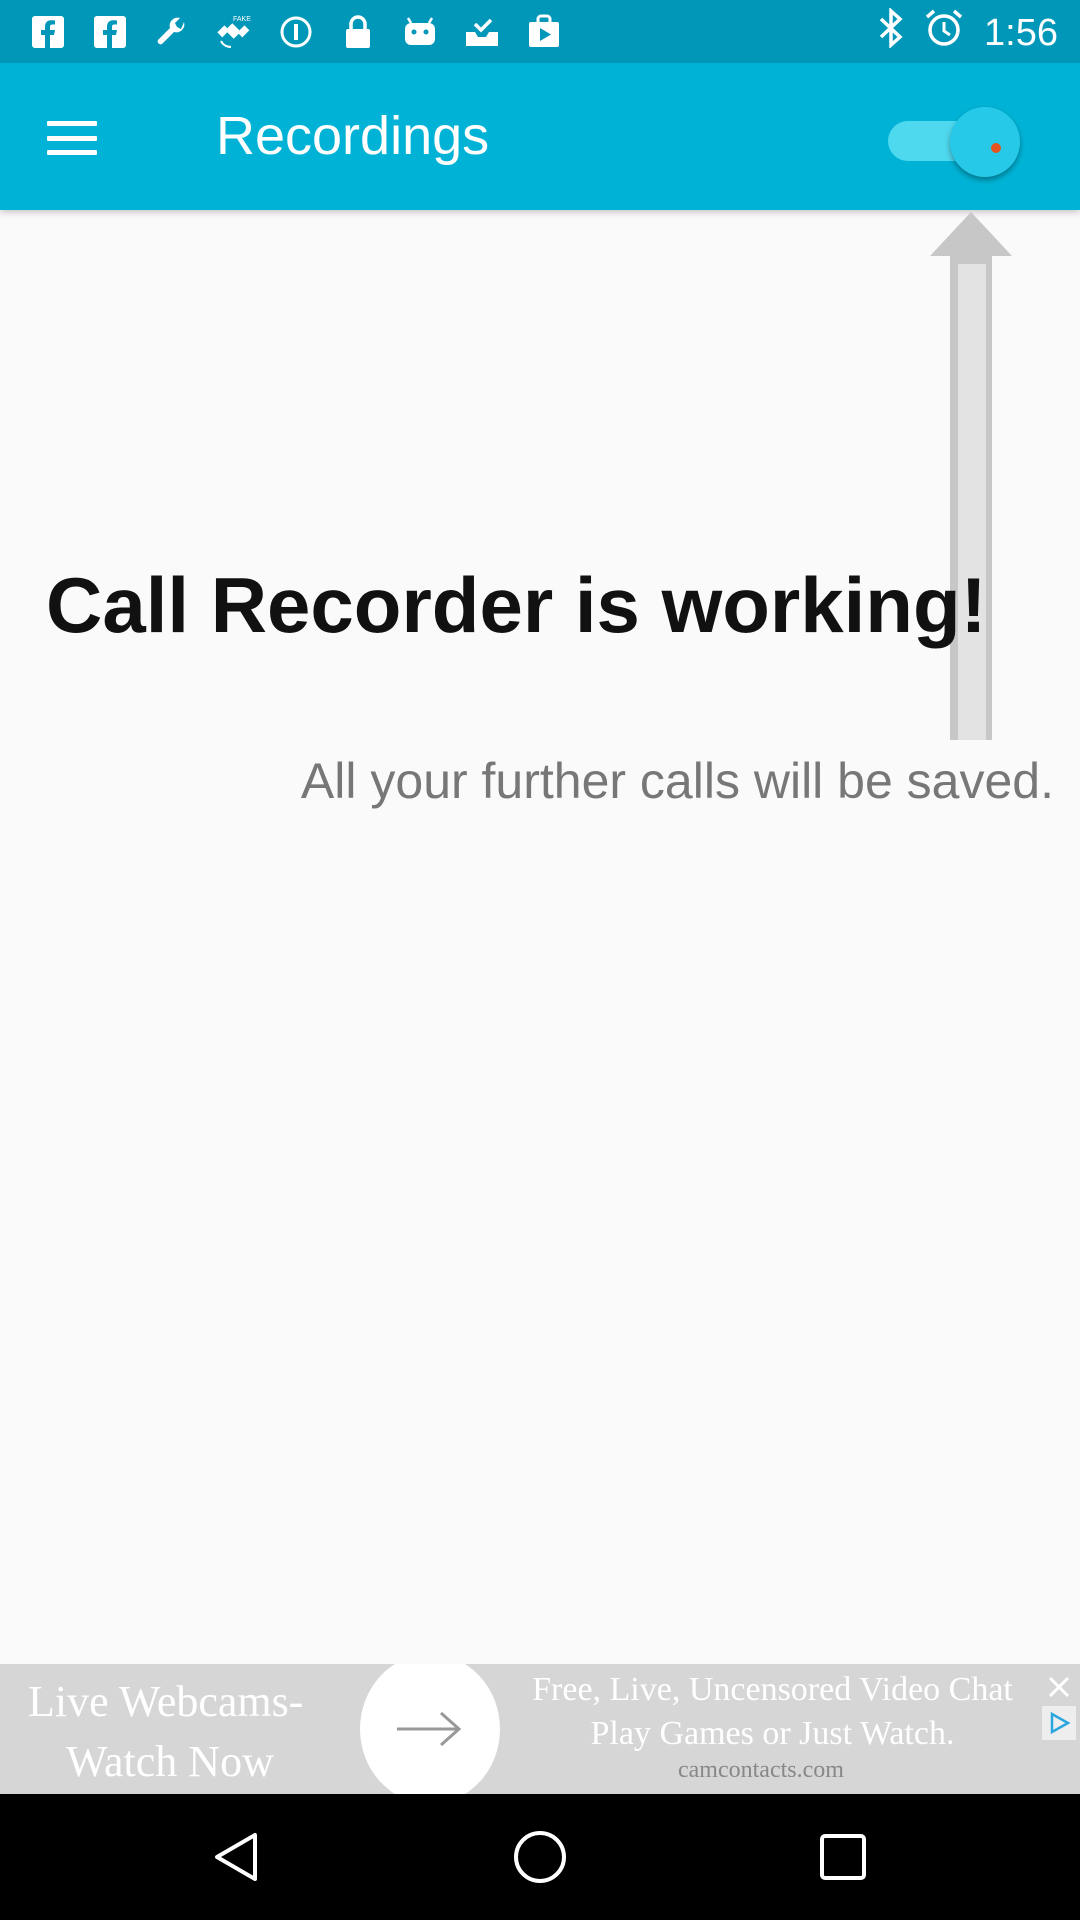 The image size is (1080, 1920). What do you see at coordinates (971, 476) in the screenshot?
I see `up-arrow-icon` at bounding box center [971, 476].